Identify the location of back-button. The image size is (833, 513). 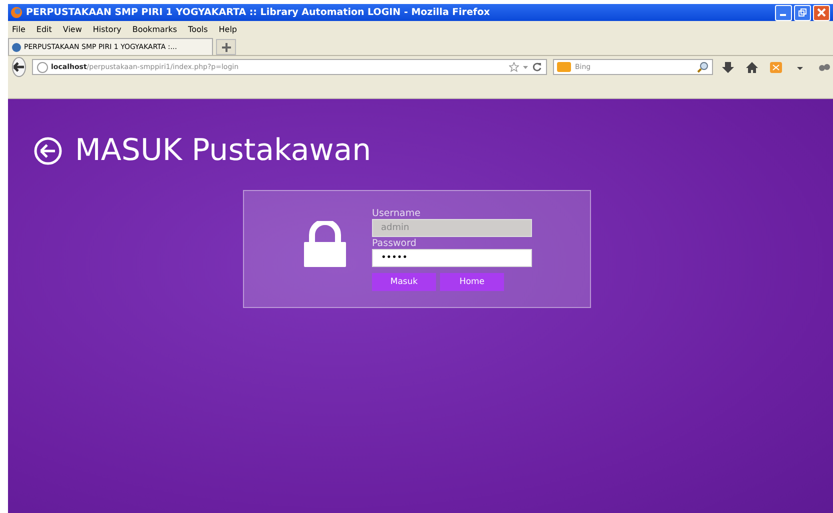
(19, 67).